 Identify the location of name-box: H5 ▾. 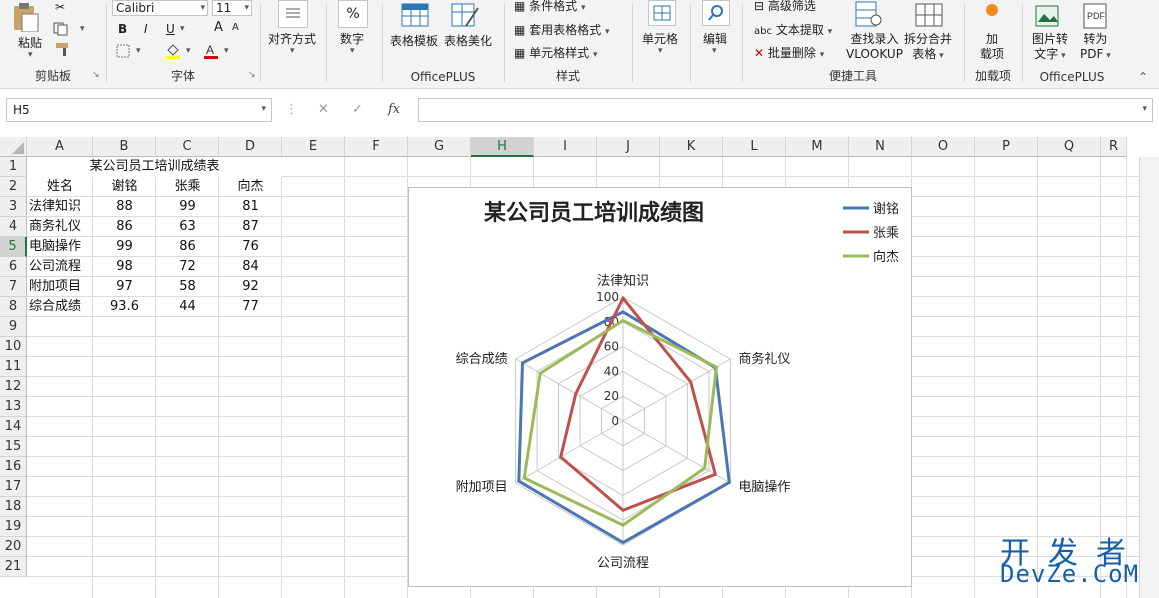
(139, 110).